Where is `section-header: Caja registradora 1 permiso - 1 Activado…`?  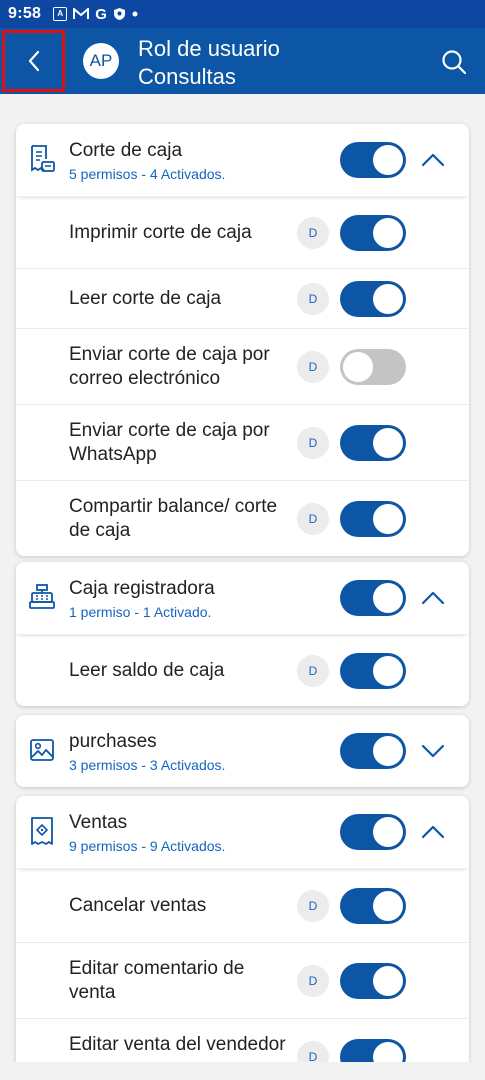 section-header: Caja registradora 1 permiso - 1 Activado… is located at coordinates (242, 598).